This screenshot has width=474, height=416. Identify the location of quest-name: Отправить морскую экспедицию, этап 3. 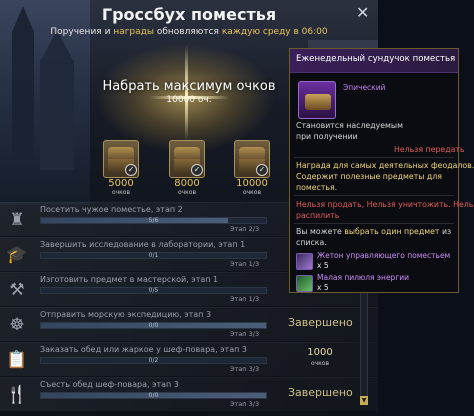
(126, 314).